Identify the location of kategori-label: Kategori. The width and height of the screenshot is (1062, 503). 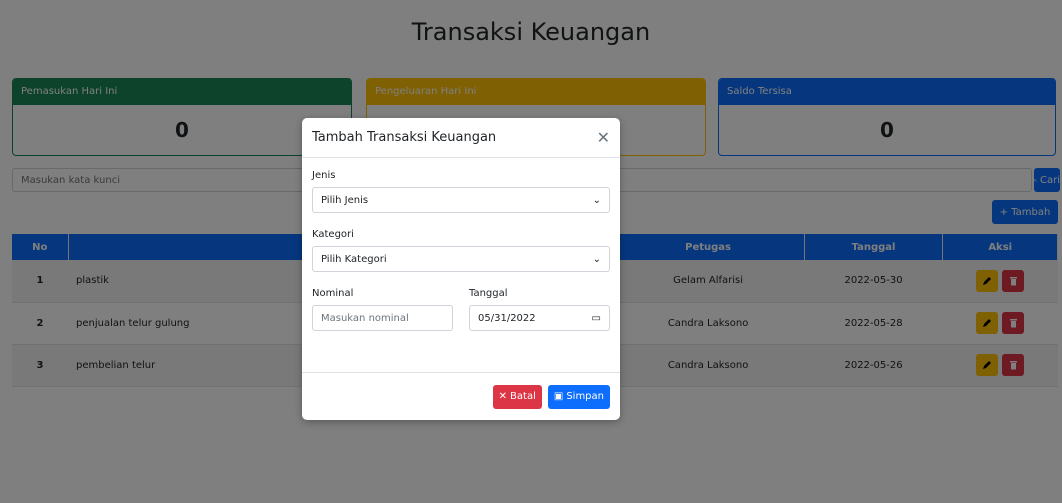
(333, 234).